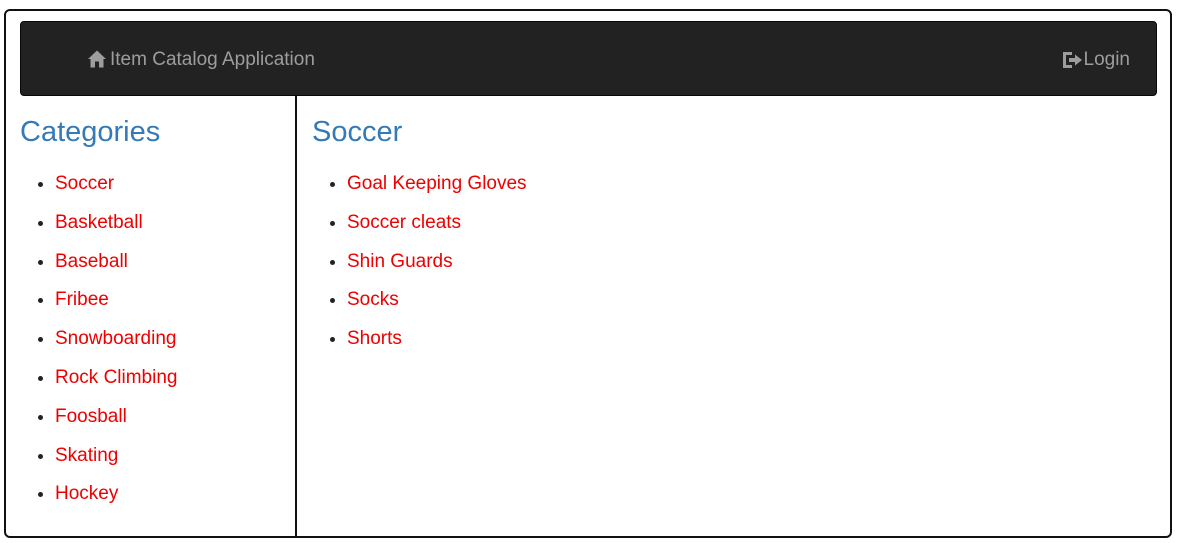 Image resolution: width=1179 pixels, height=543 pixels. Describe the element at coordinates (115, 338) in the screenshot. I see `category-link: Snowboarding` at that location.